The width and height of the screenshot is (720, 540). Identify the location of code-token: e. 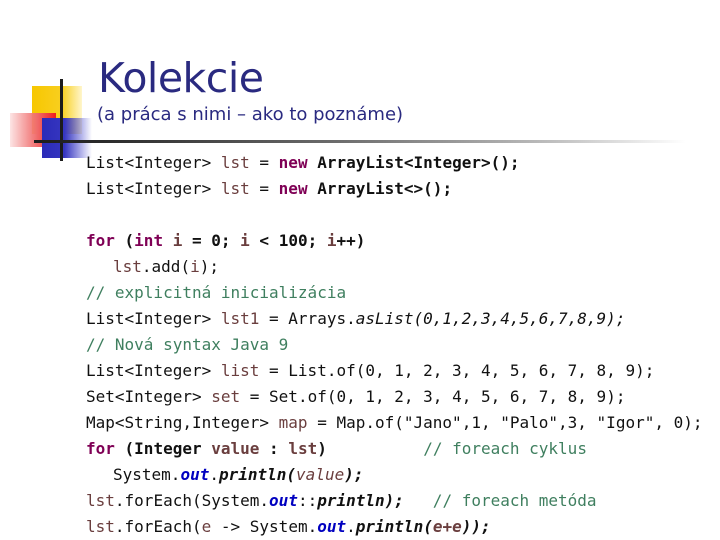
(206, 526).